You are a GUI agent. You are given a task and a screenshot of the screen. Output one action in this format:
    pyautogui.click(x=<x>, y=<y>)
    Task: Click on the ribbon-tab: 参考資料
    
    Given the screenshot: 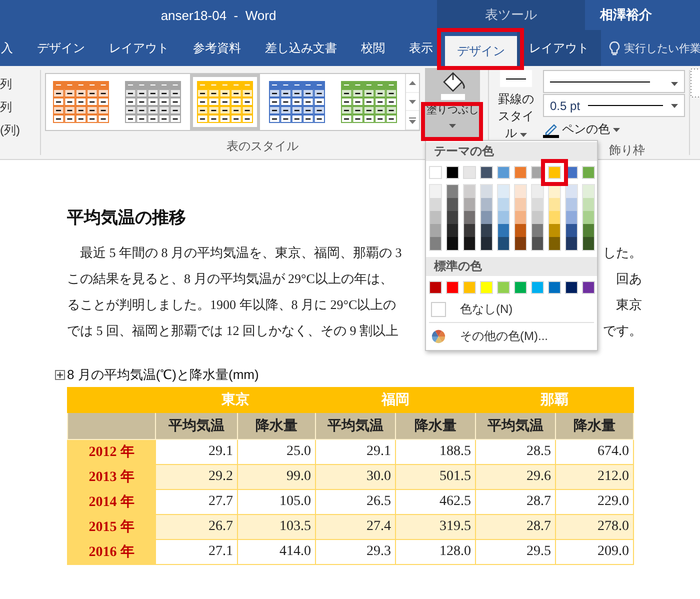 What is the action you would take?
    pyautogui.click(x=217, y=48)
    